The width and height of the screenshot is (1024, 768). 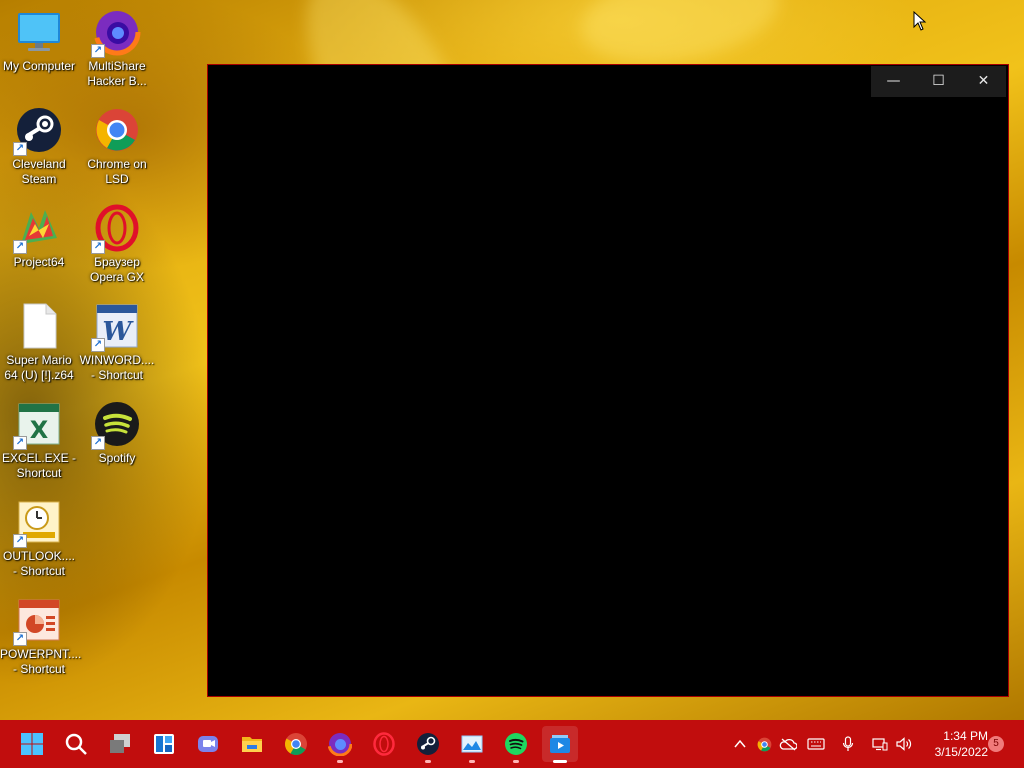 I want to click on desktop-icon-label: My Computer, so click(x=39, y=66).